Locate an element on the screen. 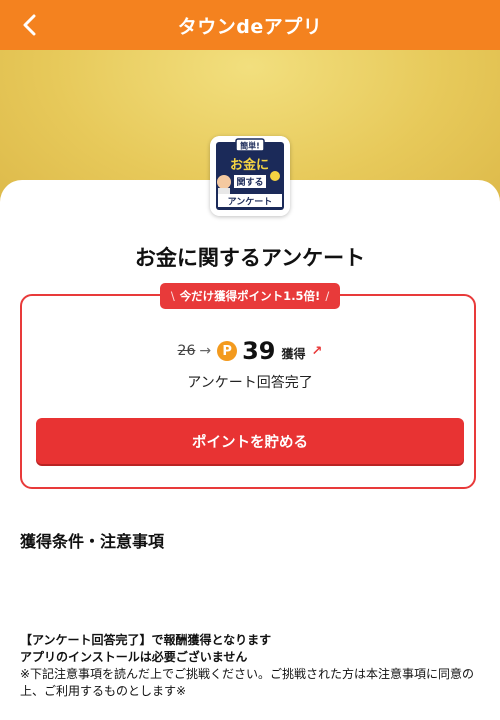 The width and height of the screenshot is (500, 720). promo-text: 今だけ獲得ポイント1.5倍! is located at coordinates (250, 296).